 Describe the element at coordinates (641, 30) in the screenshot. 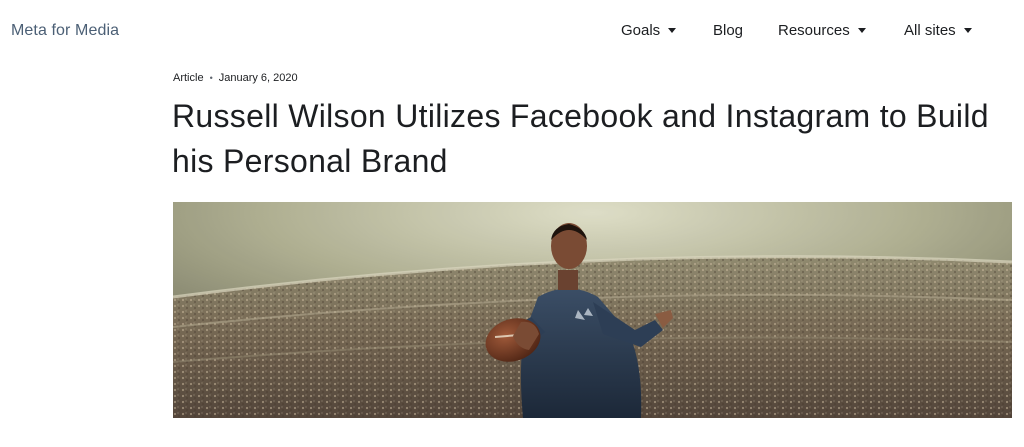

I see `nav-goals-label: Goals` at that location.